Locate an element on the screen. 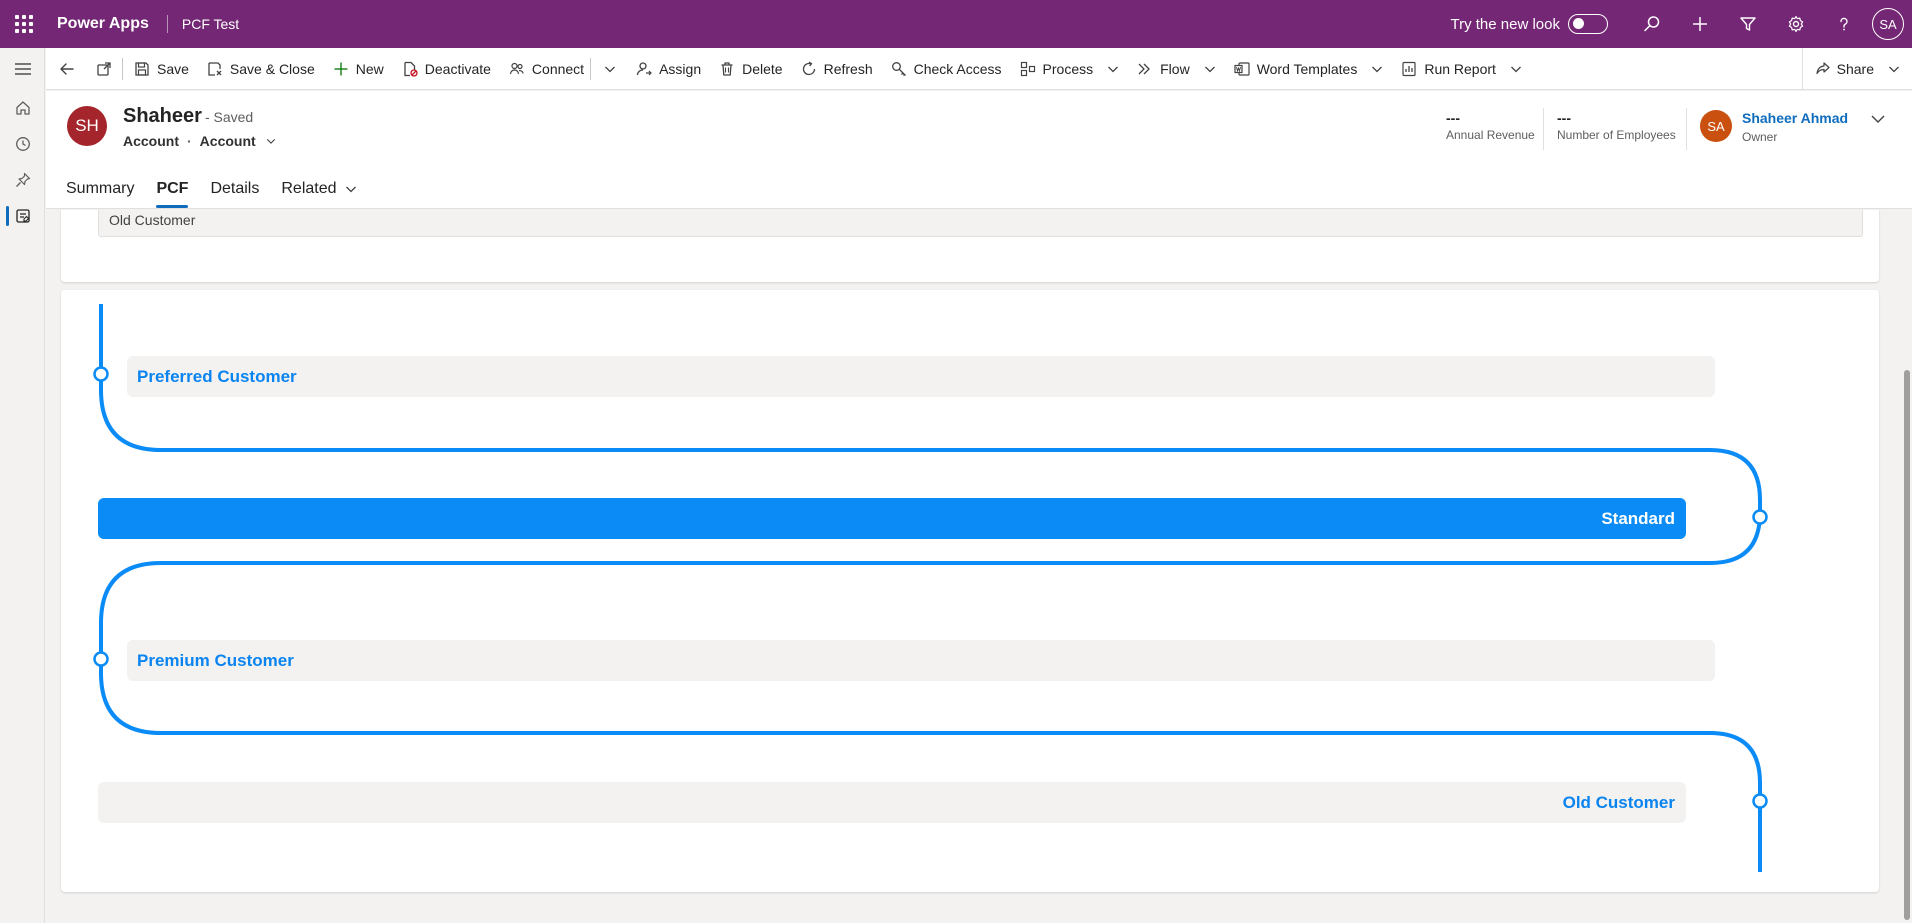 The width and height of the screenshot is (1912, 923). add-button is located at coordinates (1700, 24).